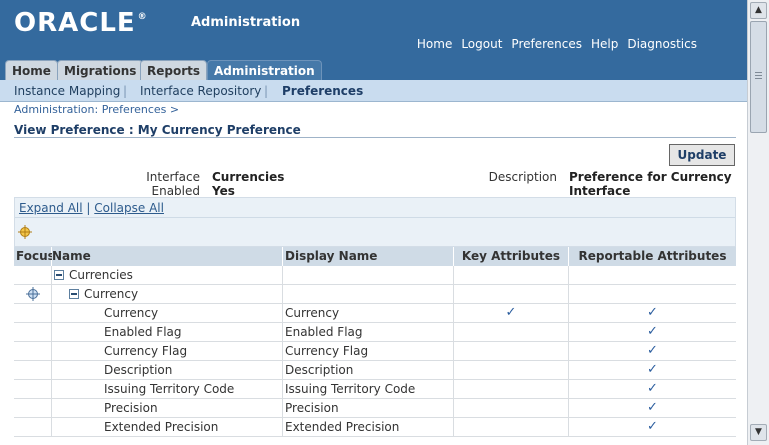 This screenshot has width=769, height=445. I want to click on display-name-cell: Currency, so click(368, 313).